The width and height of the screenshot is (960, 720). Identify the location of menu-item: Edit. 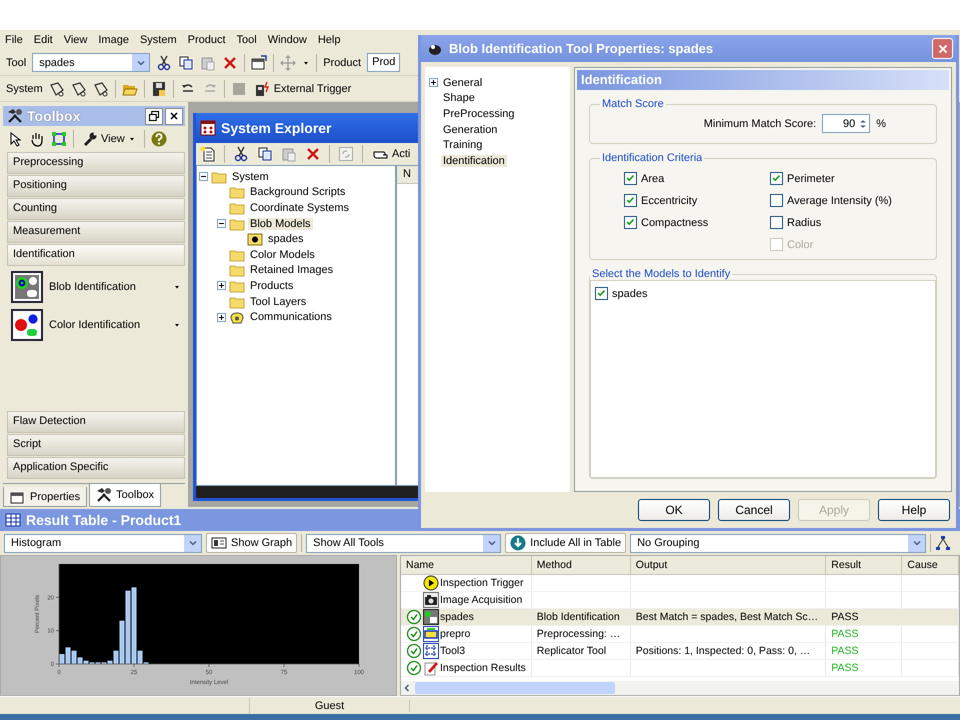
(43, 40).